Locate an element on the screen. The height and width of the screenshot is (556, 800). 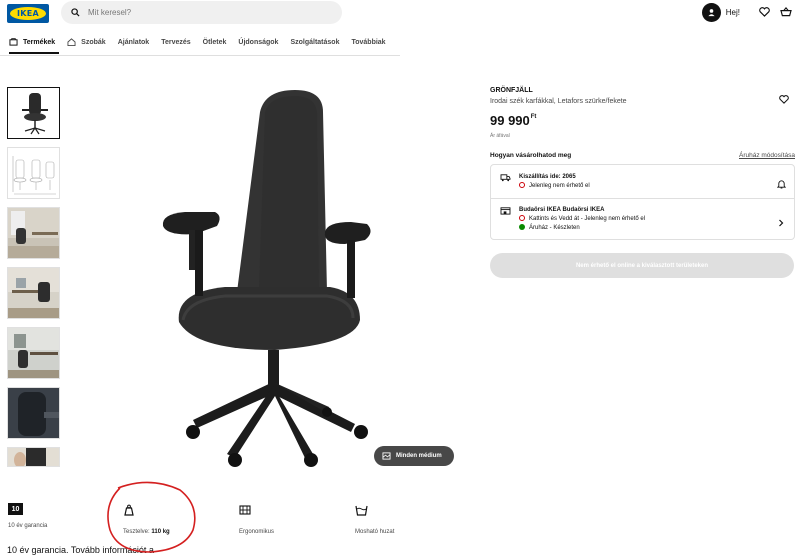
greeting-link: Hej! is located at coordinates (733, 12).